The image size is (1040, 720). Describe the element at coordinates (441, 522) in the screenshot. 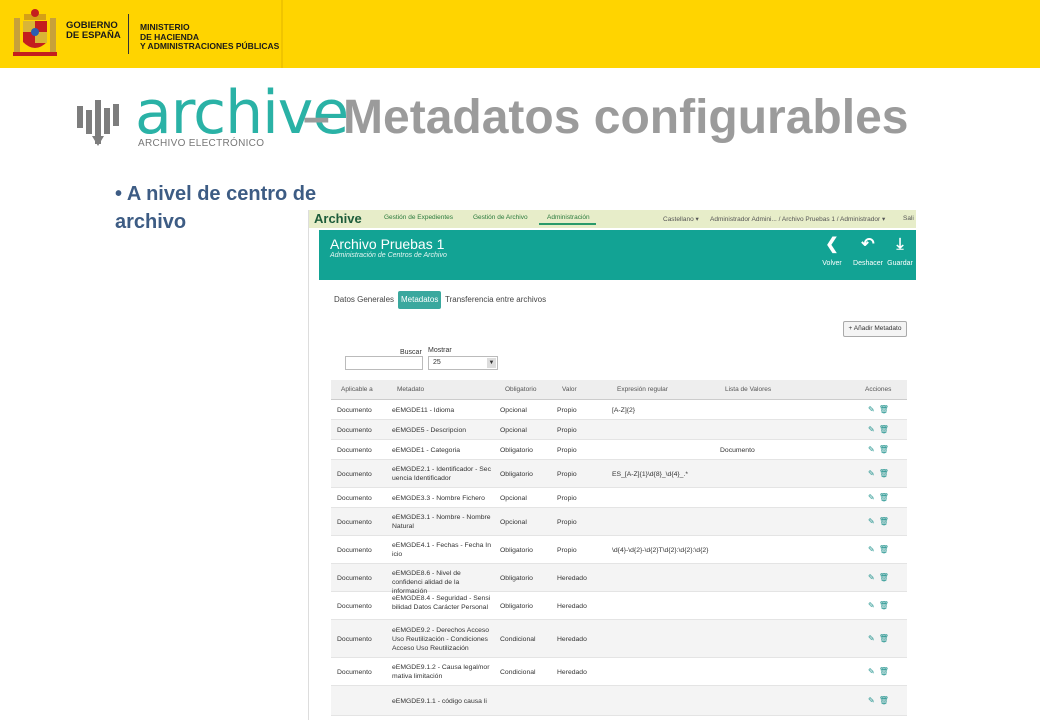

I see `cell-met: eEMGDE3.1 - Nombre - Nombre Natural` at that location.